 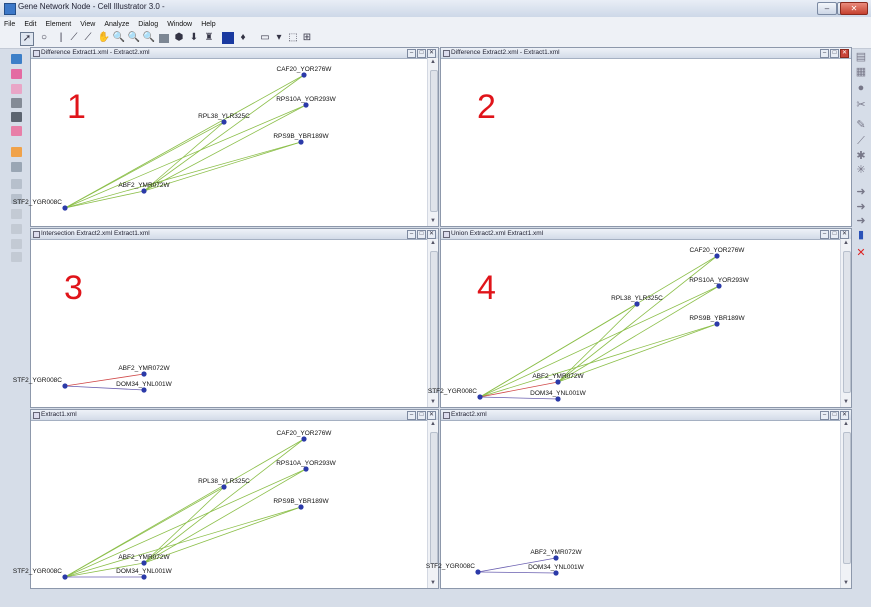 I want to click on scroll-thumb, so click(x=434, y=498).